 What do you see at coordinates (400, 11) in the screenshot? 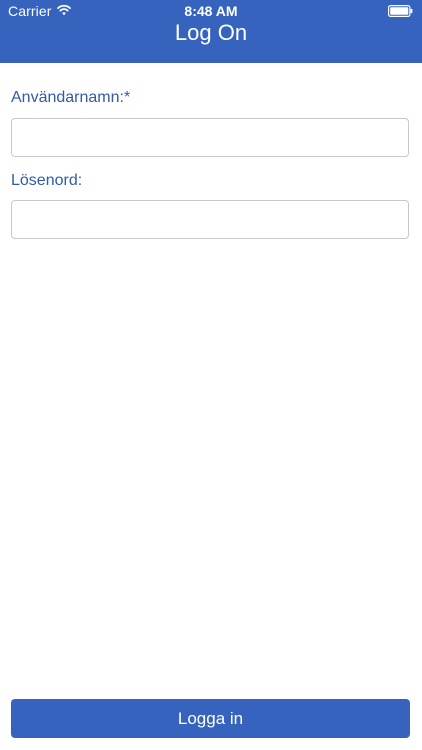
I see `battery-icon` at bounding box center [400, 11].